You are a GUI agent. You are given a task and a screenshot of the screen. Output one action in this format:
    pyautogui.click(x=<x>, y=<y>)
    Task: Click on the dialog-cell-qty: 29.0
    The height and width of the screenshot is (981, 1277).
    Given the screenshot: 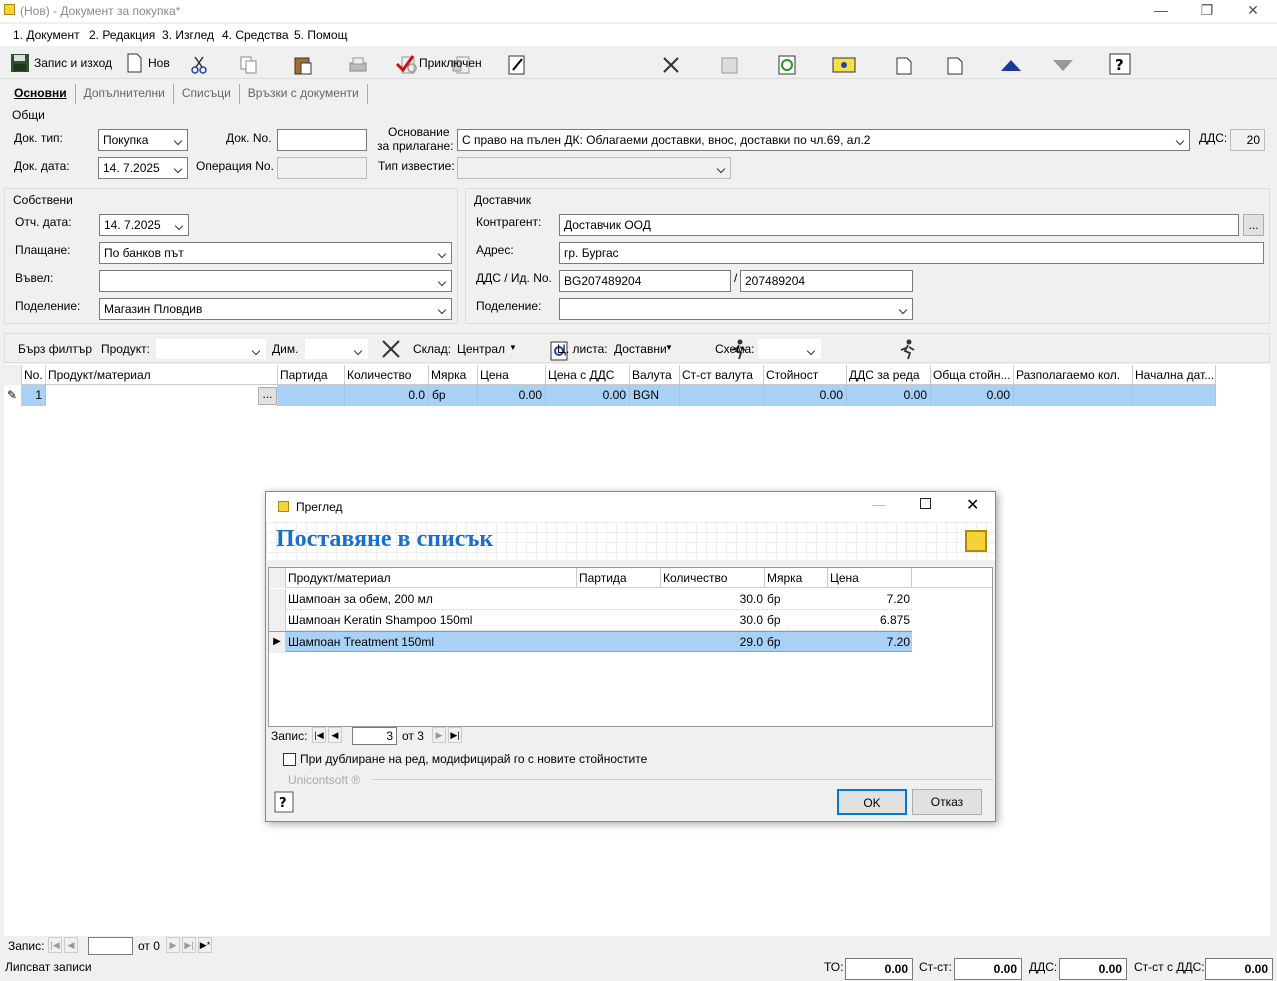 What is the action you would take?
    pyautogui.click(x=713, y=642)
    